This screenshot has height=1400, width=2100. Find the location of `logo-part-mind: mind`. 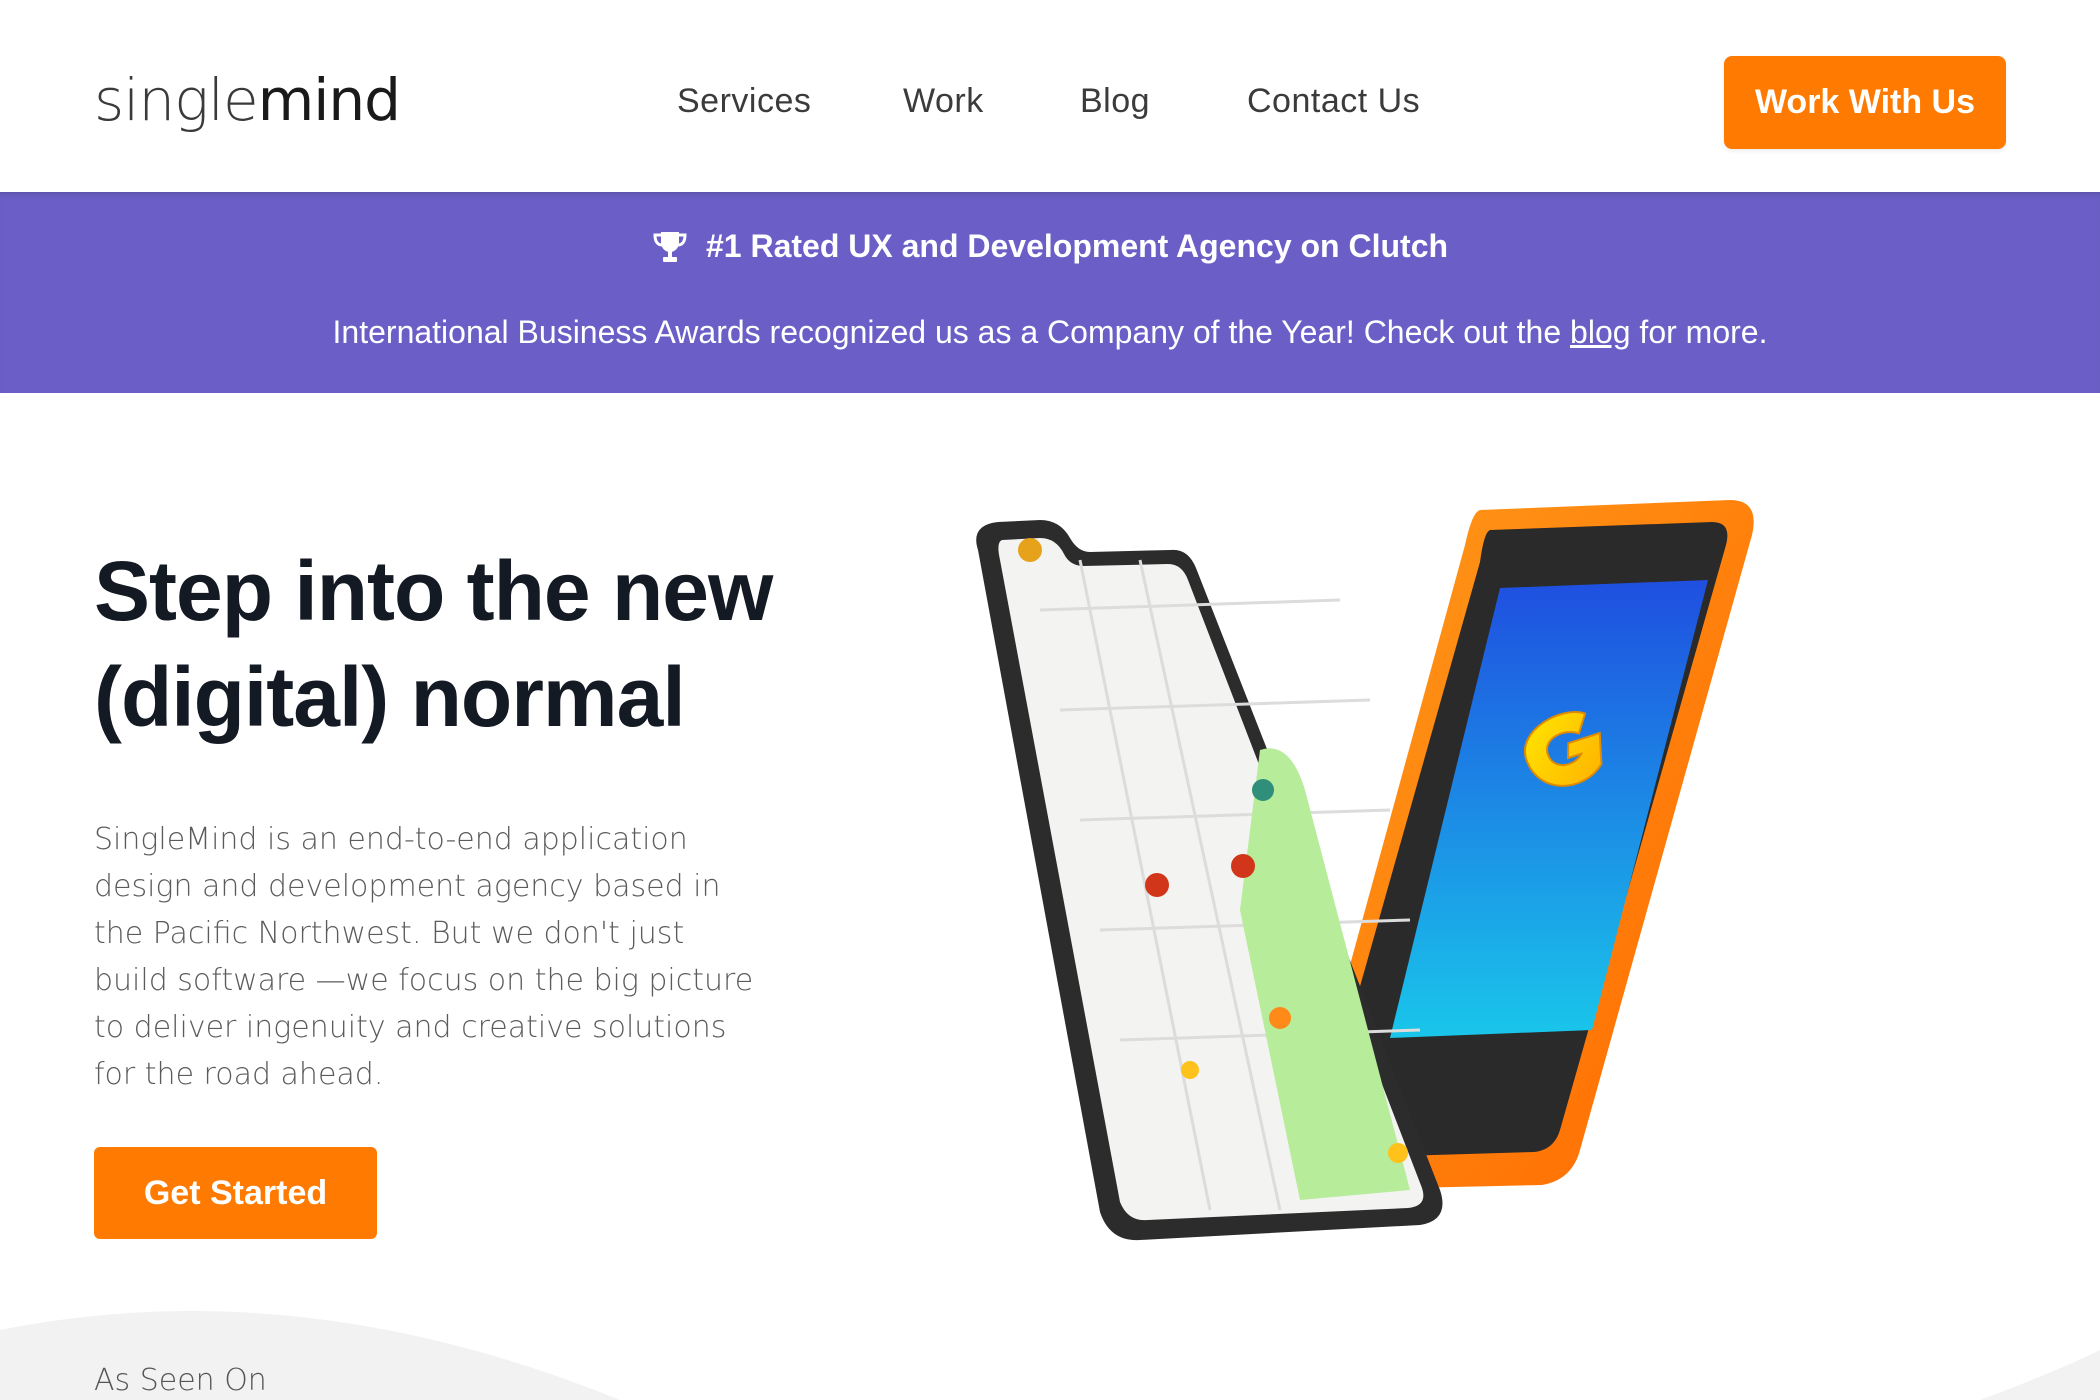

logo-part-mind: mind is located at coordinates (329, 100).